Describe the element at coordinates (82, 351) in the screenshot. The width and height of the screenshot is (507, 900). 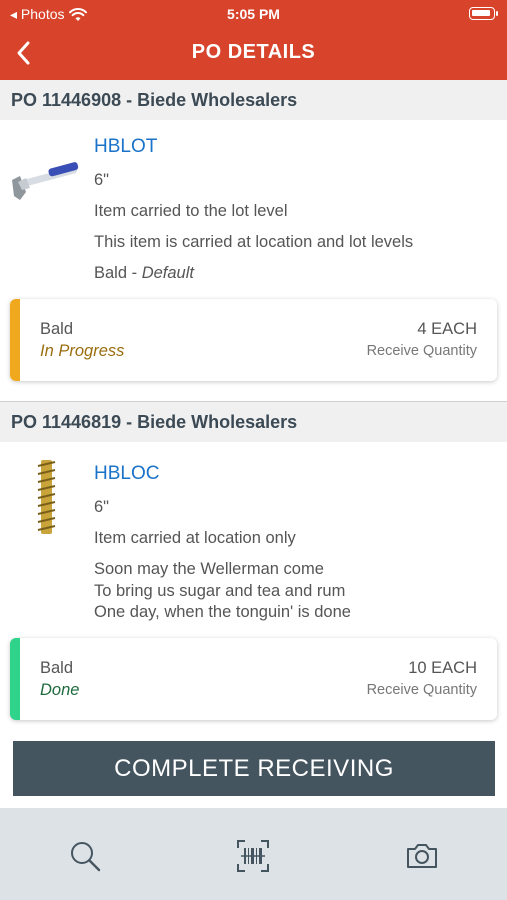
I see `receipt-status: In Progress` at that location.